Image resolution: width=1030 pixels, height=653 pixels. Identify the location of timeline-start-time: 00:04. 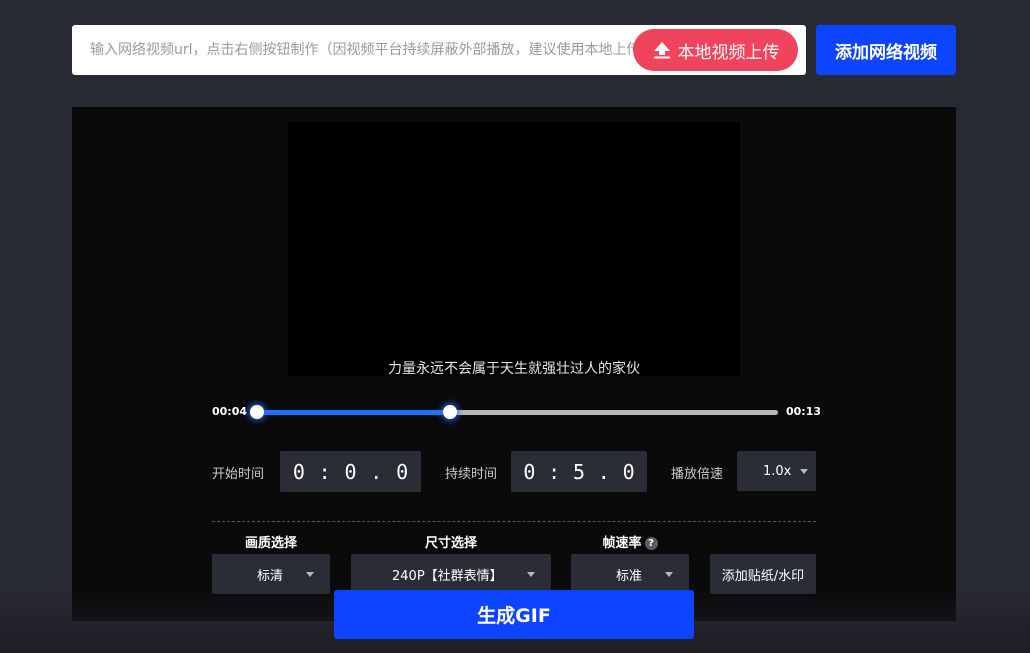
(230, 411).